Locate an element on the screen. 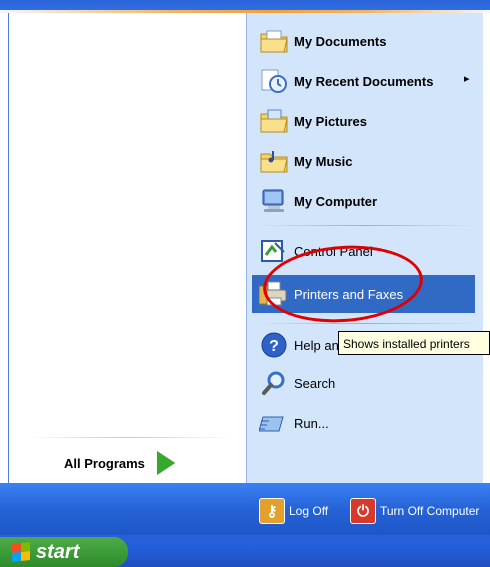 This screenshot has width=490, height=567. menu-item-my-recent-documents: My Recent Documents is located at coordinates (345, 81).